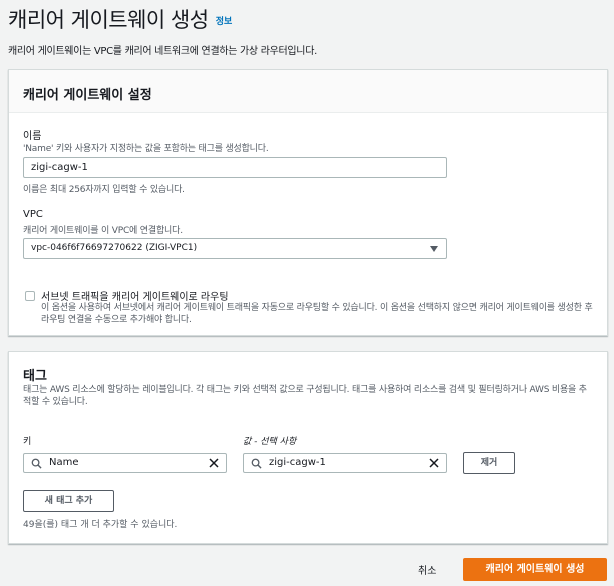 The image size is (614, 586). I want to click on name-description: 'Name' 키와 사용자가 지정하는 값을 포함하는 태그를 생성합니다., so click(146, 149).